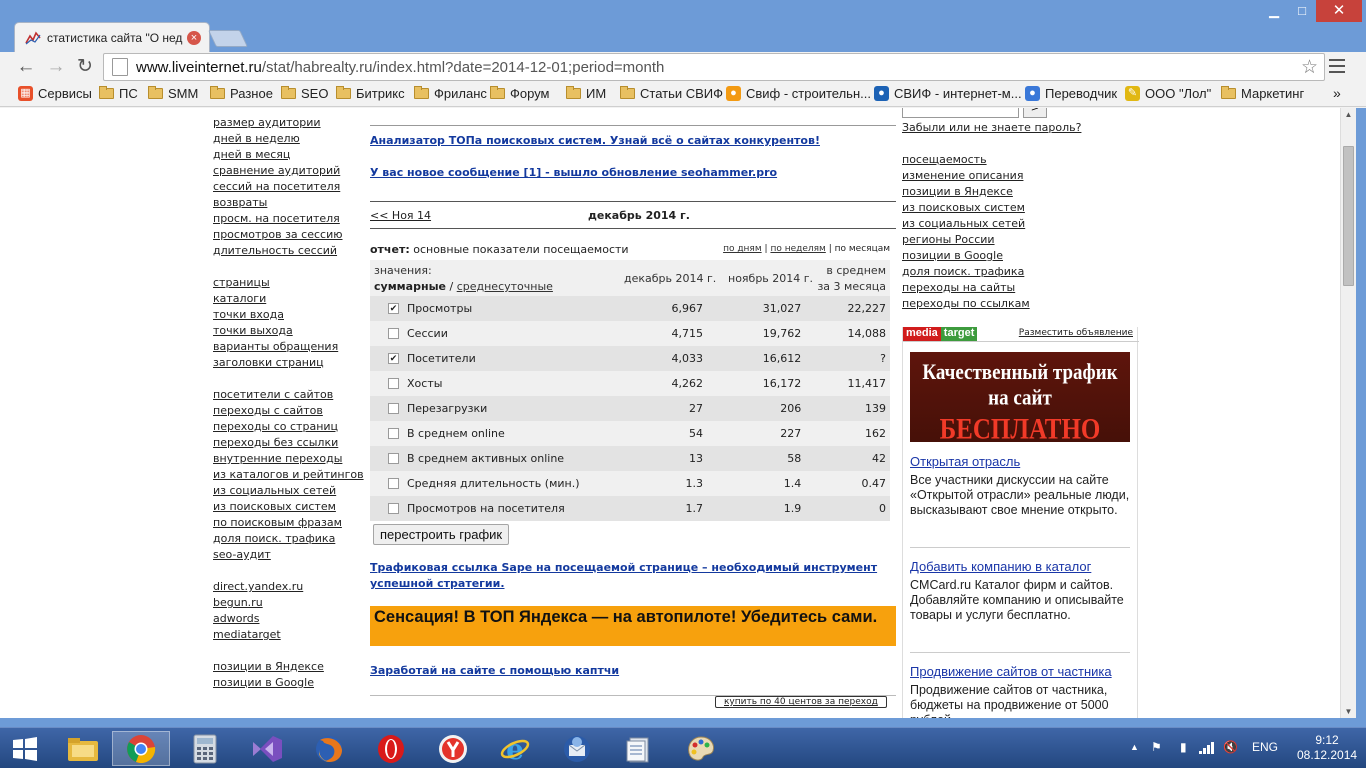  What do you see at coordinates (1207, 748) in the screenshot?
I see `network-signal-icon` at bounding box center [1207, 748].